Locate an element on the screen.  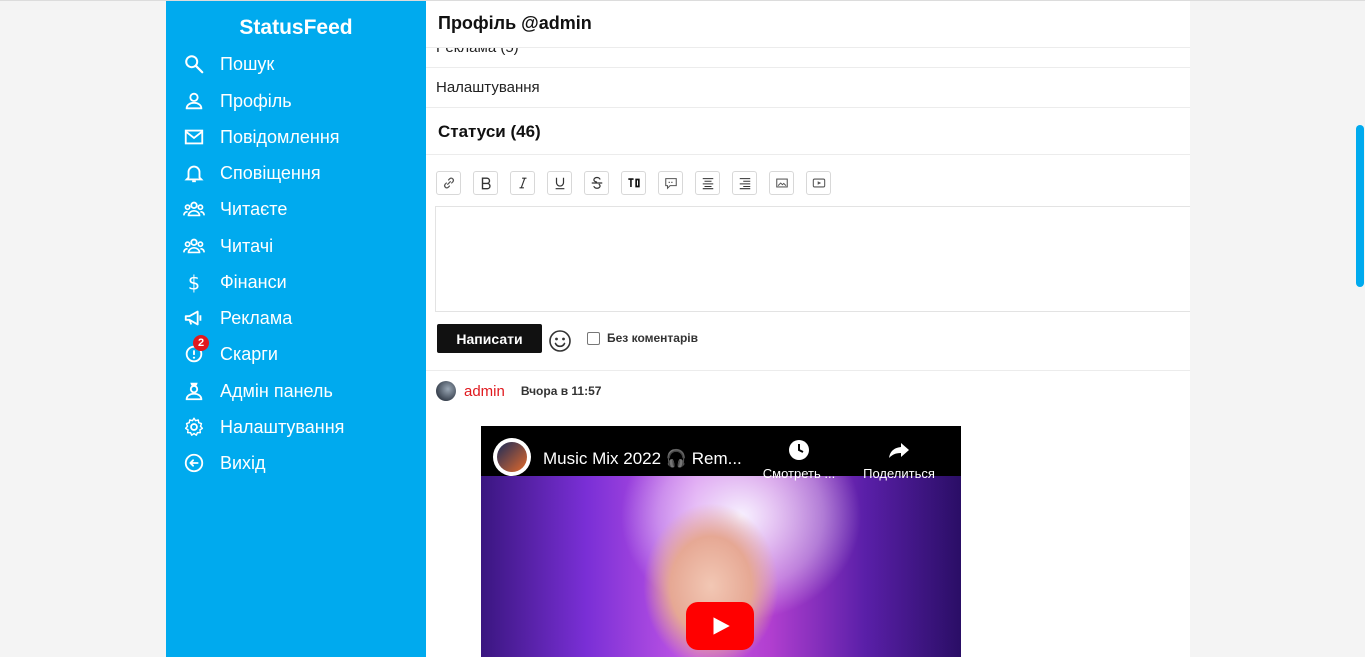
search-icon is located at coordinates (194, 64).